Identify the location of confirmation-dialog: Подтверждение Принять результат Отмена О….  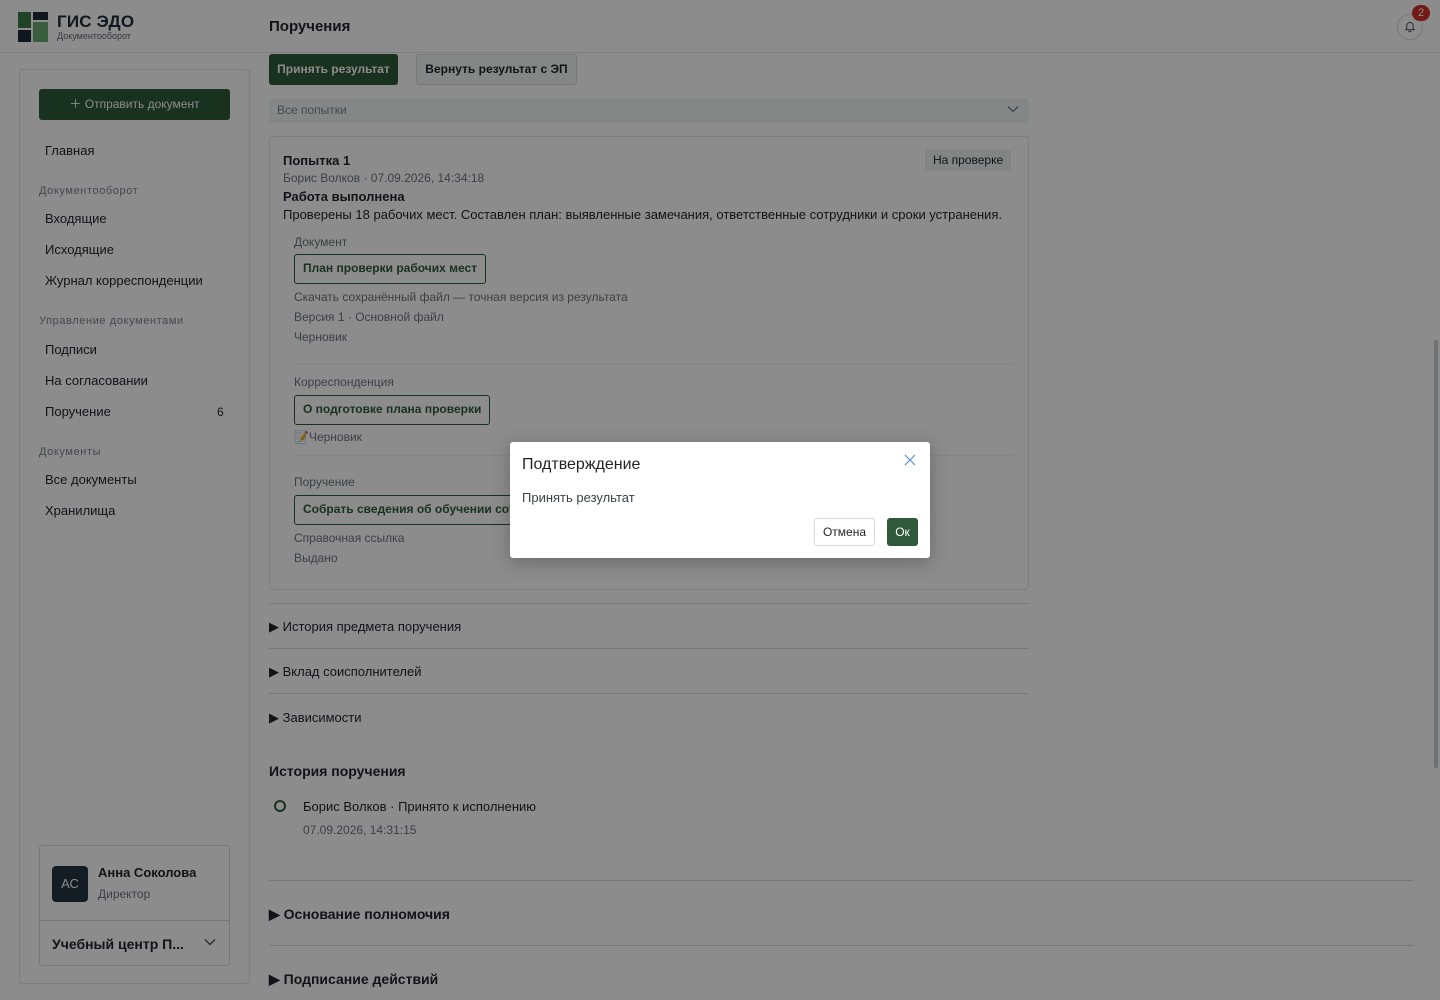
(720, 500).